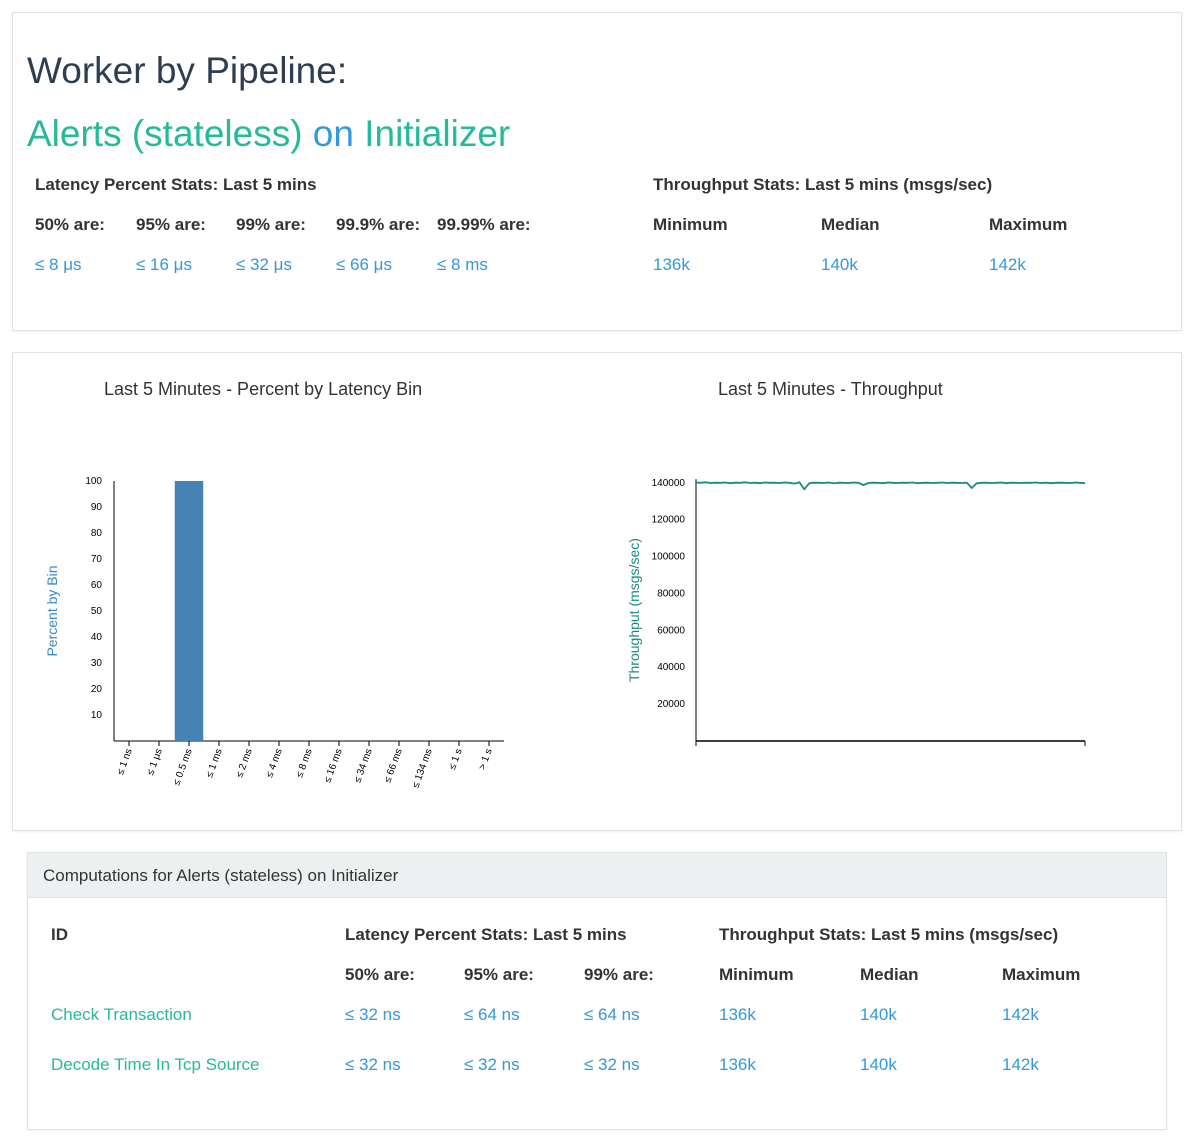 The height and width of the screenshot is (1148, 1184). Describe the element at coordinates (264, 264) in the screenshot. I see `latency-value-99: ≤ 32 μs` at that location.